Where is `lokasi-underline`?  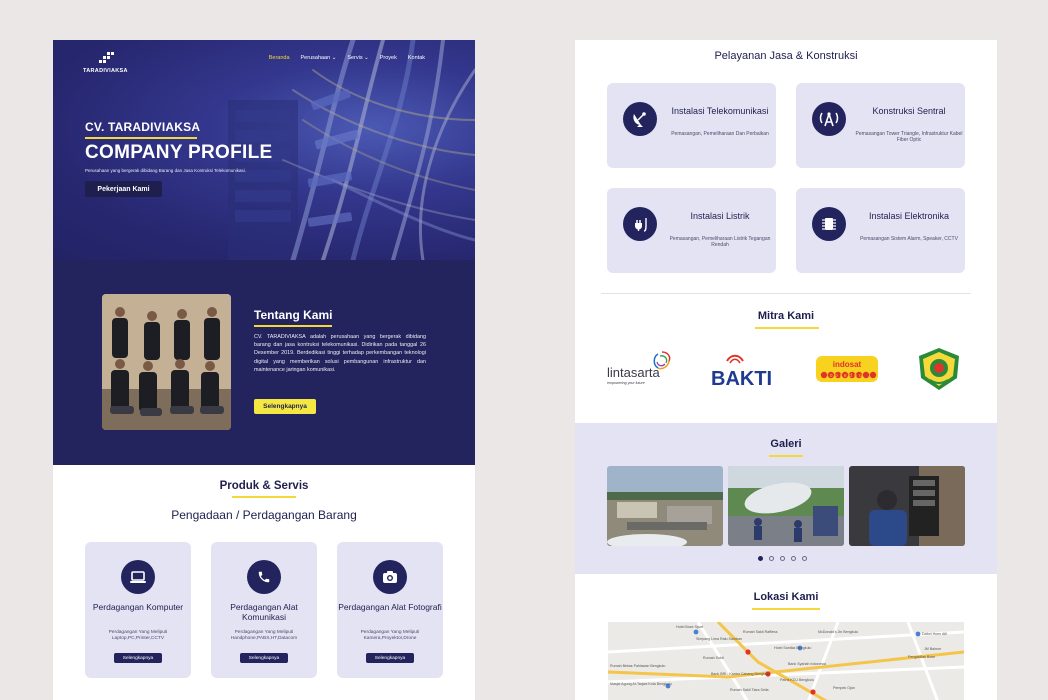
lokasi-underline is located at coordinates (786, 609).